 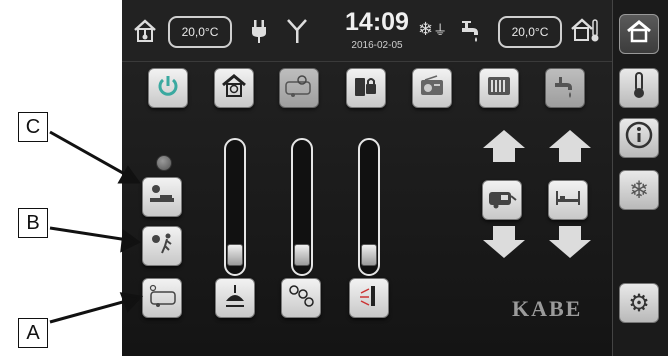 I want to click on callout-label-b: B, so click(x=33, y=223).